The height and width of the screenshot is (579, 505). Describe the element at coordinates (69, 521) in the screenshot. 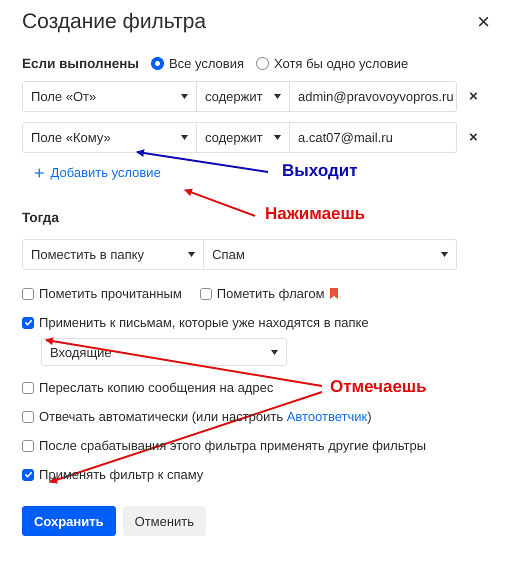

I see `save-button: Сохранить` at that location.